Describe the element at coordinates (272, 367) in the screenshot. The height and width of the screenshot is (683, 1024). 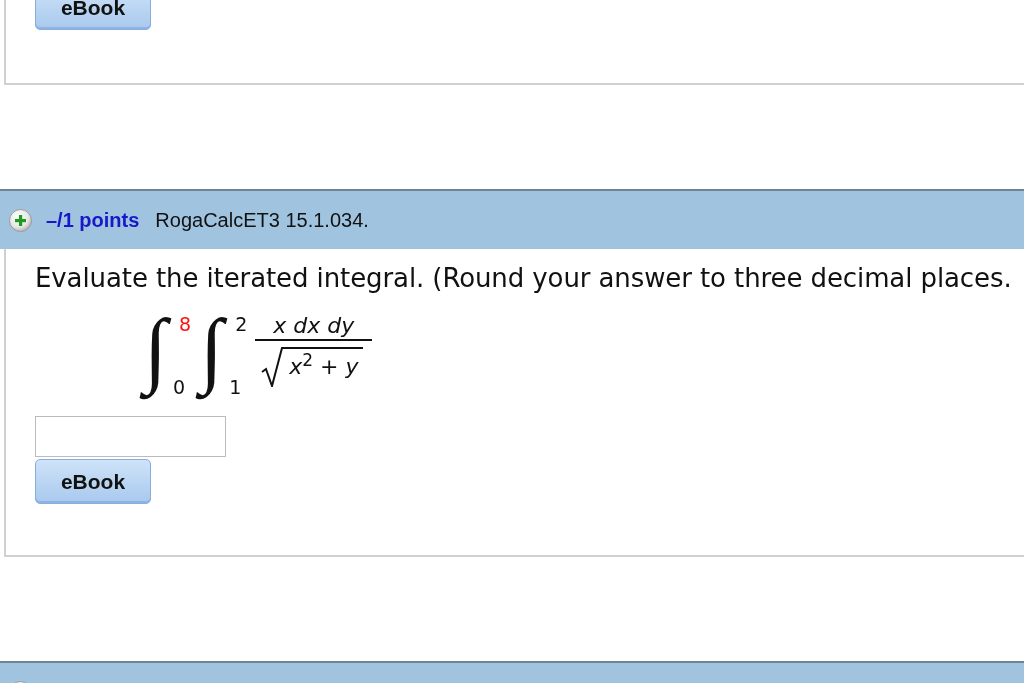
I see `square-root-icon` at that location.